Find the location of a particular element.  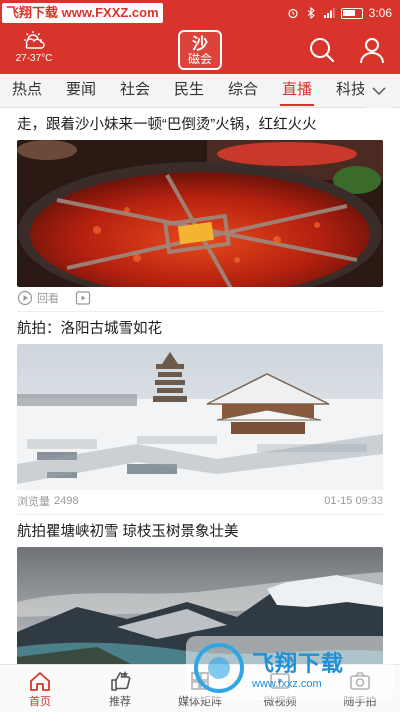

nav-home: 首页 is located at coordinates (40, 688).